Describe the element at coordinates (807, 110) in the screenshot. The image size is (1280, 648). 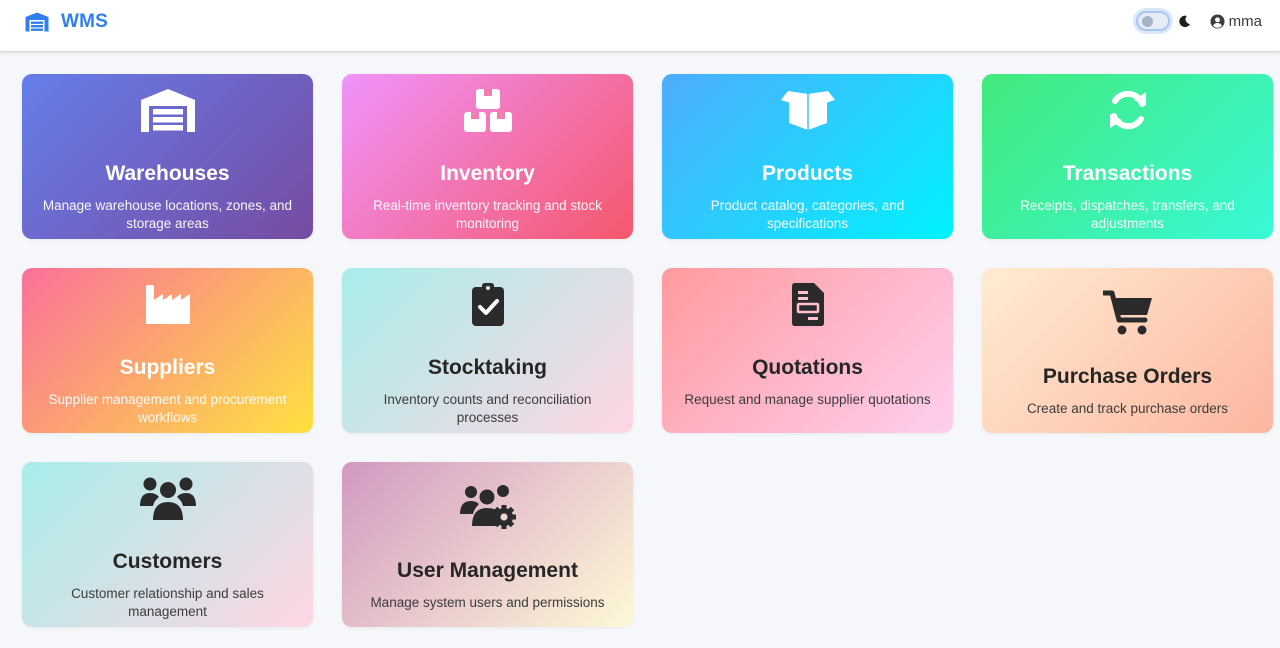
I see `box-open-icon` at that location.